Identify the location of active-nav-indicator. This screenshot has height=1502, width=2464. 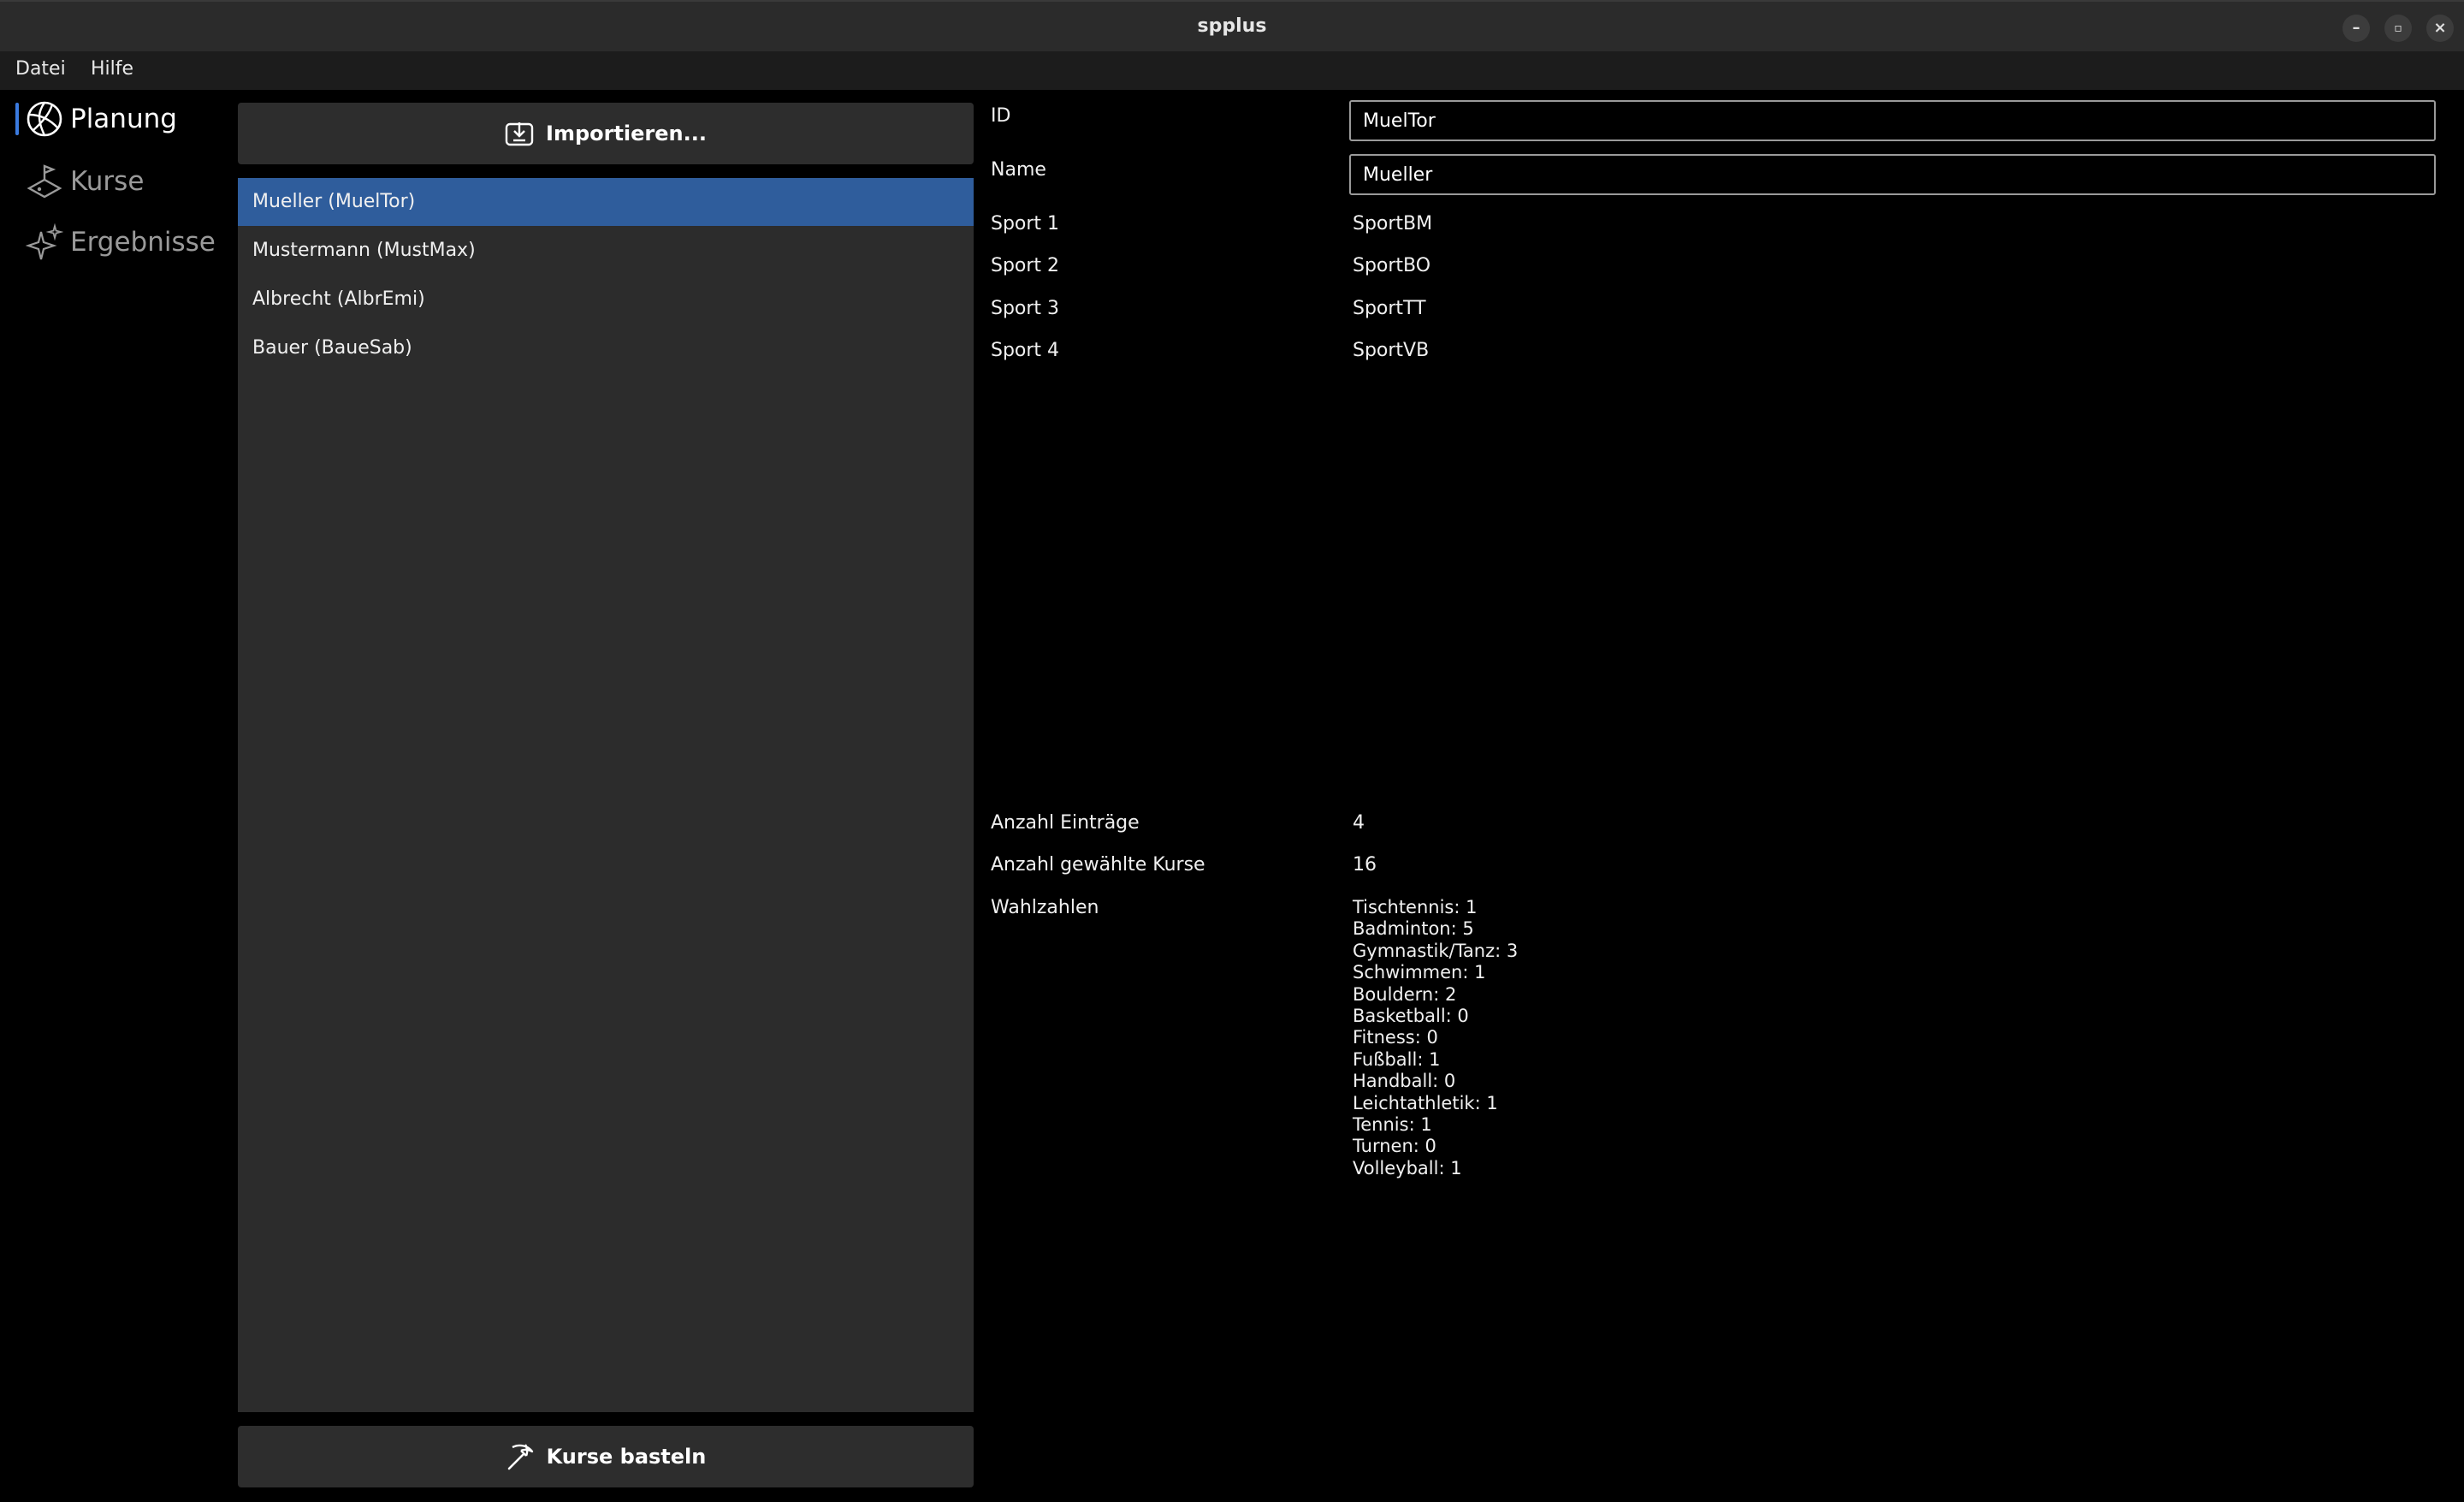
(17, 119).